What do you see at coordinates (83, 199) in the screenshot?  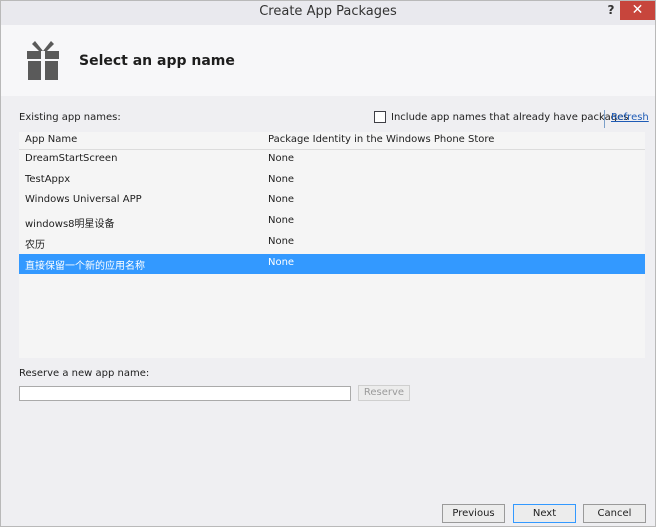 I see `app-name-cell: Windows Universal APP` at bounding box center [83, 199].